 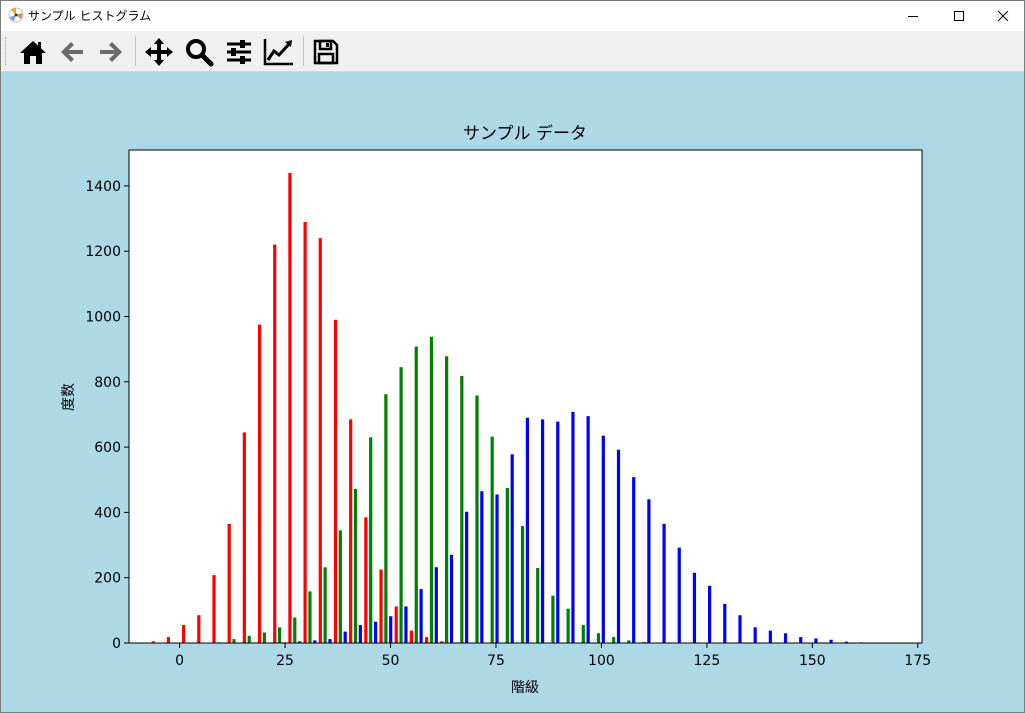 I want to click on x-tick-label: 75, so click(x=496, y=661).